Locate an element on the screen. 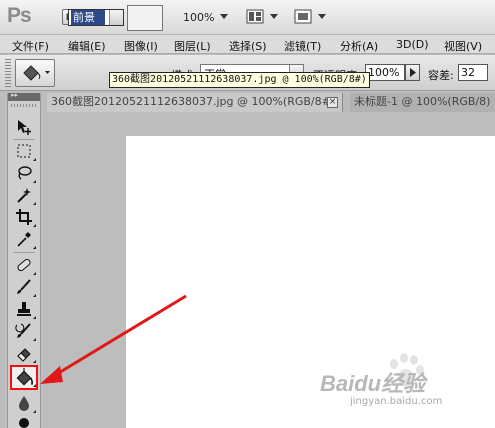 The height and width of the screenshot is (428, 495). quick-select-tool is located at coordinates (24, 195).